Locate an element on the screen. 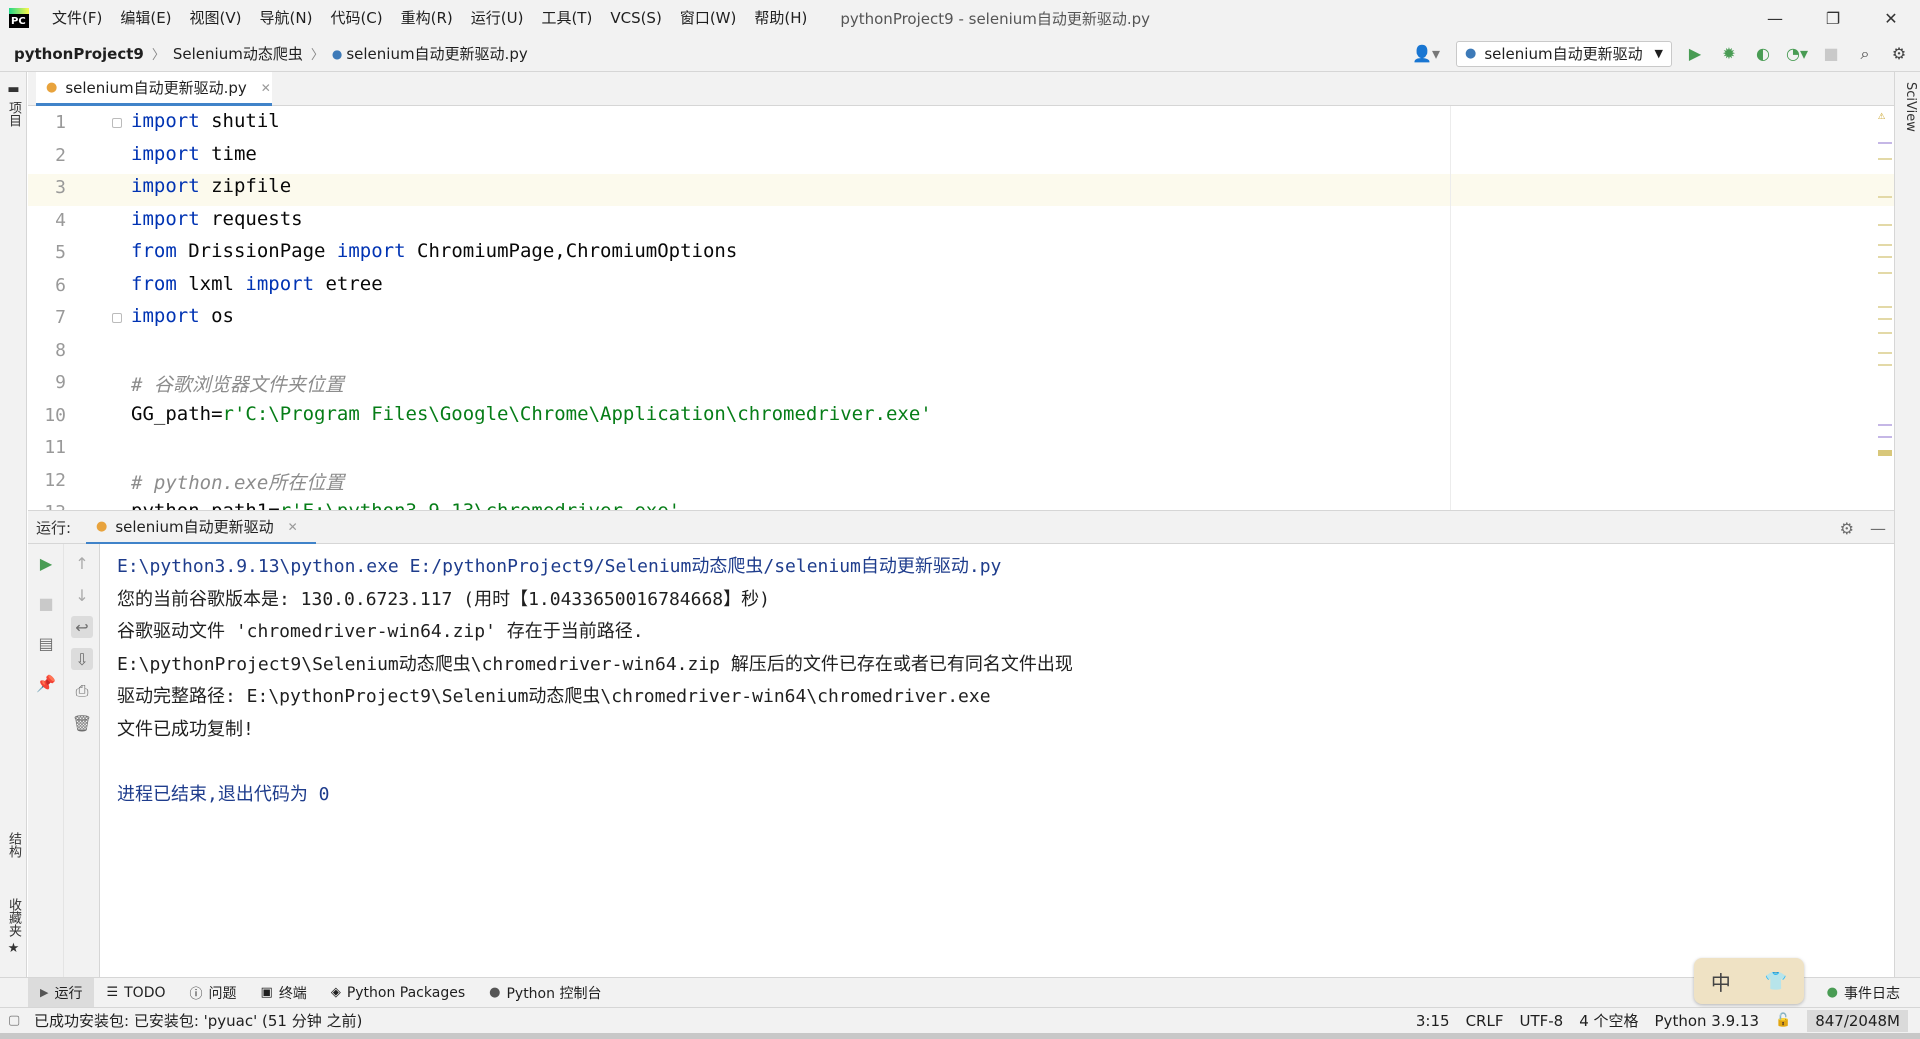 The width and height of the screenshot is (1920, 1039). status-message: 已成功安装包: 已安装包: 'pyuac' (51 分钟 之前) is located at coordinates (198, 1020).